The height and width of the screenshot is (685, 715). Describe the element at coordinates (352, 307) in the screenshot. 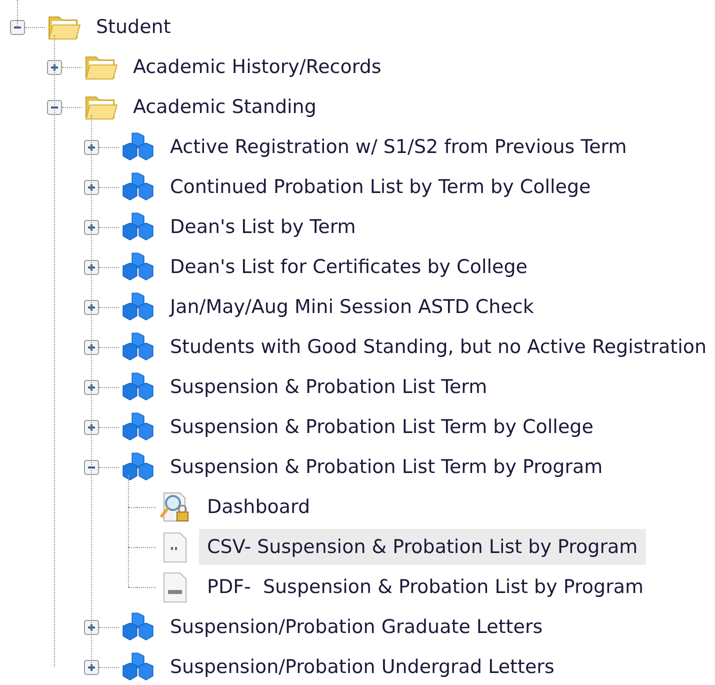

I see `tree-item: Jan/May/Aug Mini Session ASTD Check` at that location.